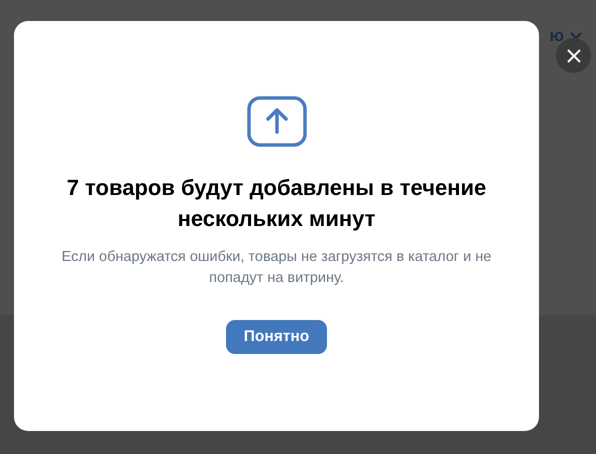 This screenshot has height=454, width=596. Describe the element at coordinates (276, 268) in the screenshot. I see `dialog-message: Если обнаружатся ошибки, товары не загрузятся в каталог и не попадут на витрину.` at that location.